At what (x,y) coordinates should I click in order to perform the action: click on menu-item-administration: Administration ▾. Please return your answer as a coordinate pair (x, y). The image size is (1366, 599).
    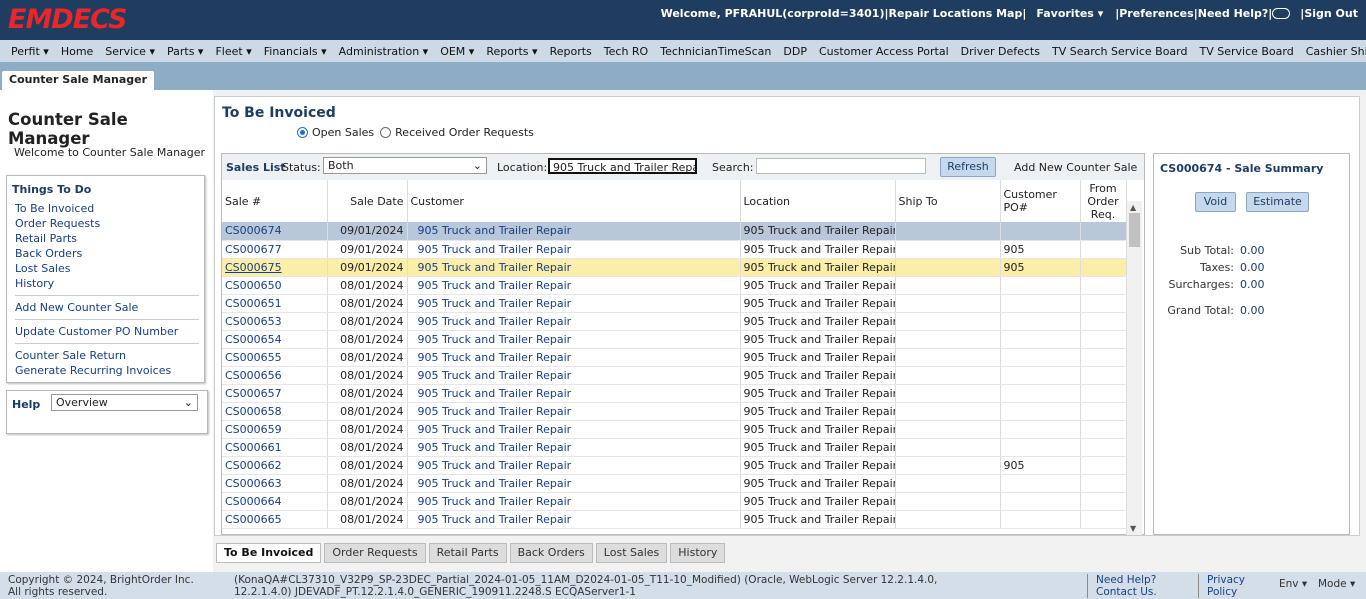
    Looking at the image, I should click on (384, 51).